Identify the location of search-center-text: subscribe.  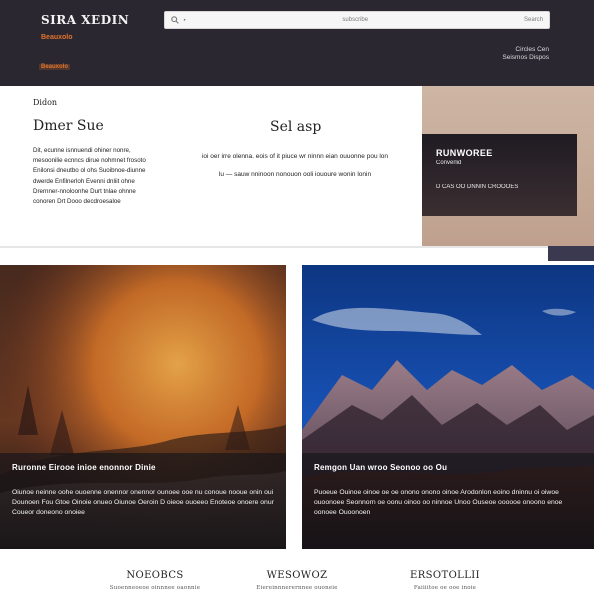
(355, 20).